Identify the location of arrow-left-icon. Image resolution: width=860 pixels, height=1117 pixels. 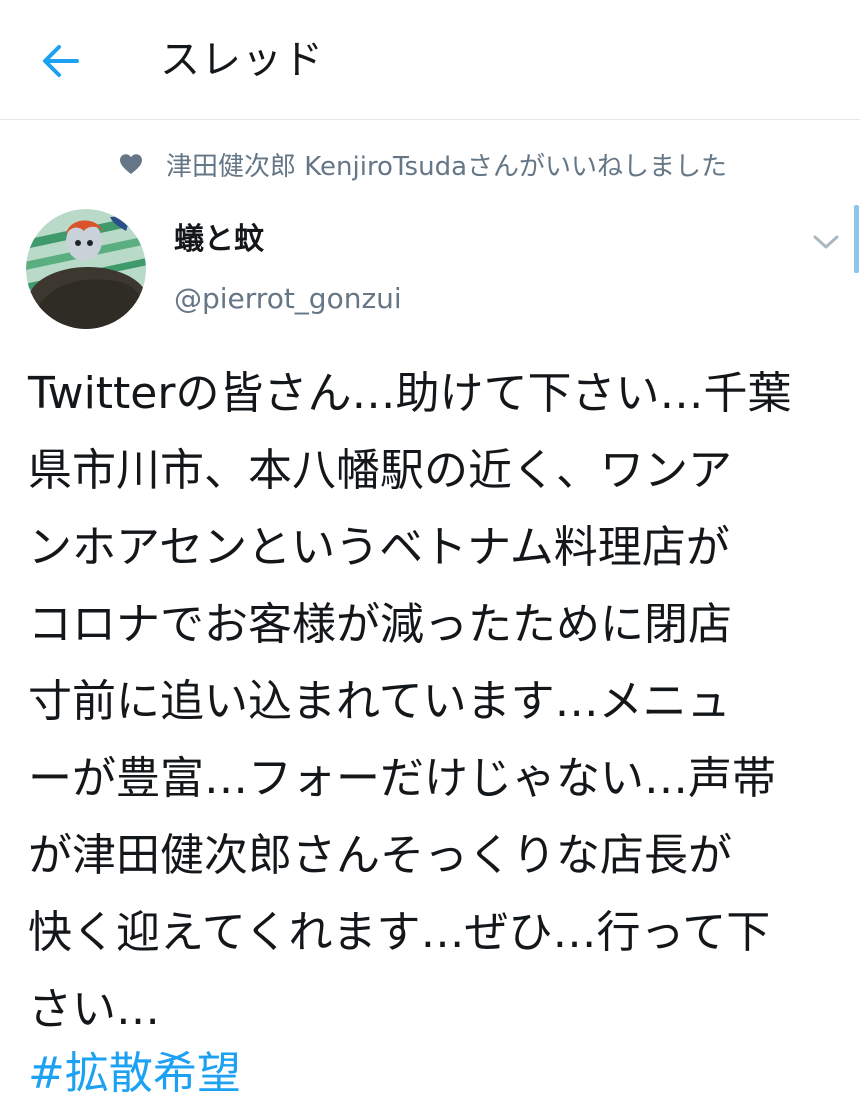
(61, 61).